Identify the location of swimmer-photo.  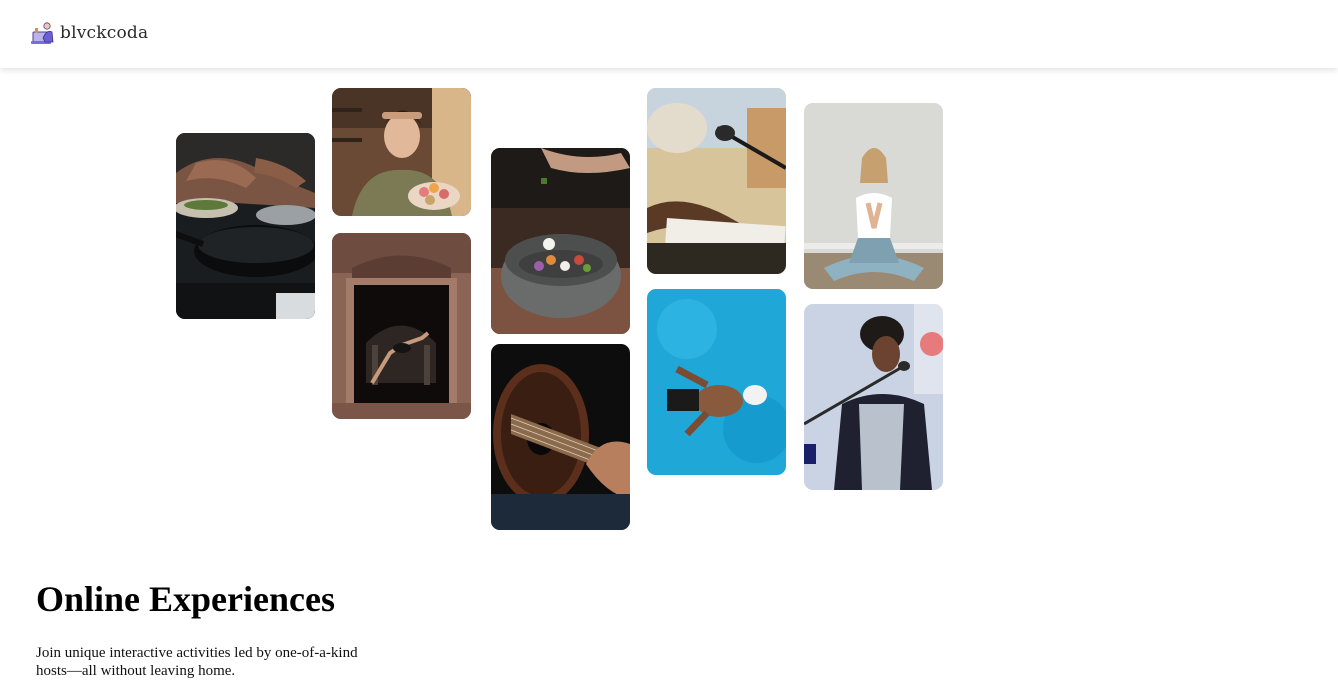
(716, 382).